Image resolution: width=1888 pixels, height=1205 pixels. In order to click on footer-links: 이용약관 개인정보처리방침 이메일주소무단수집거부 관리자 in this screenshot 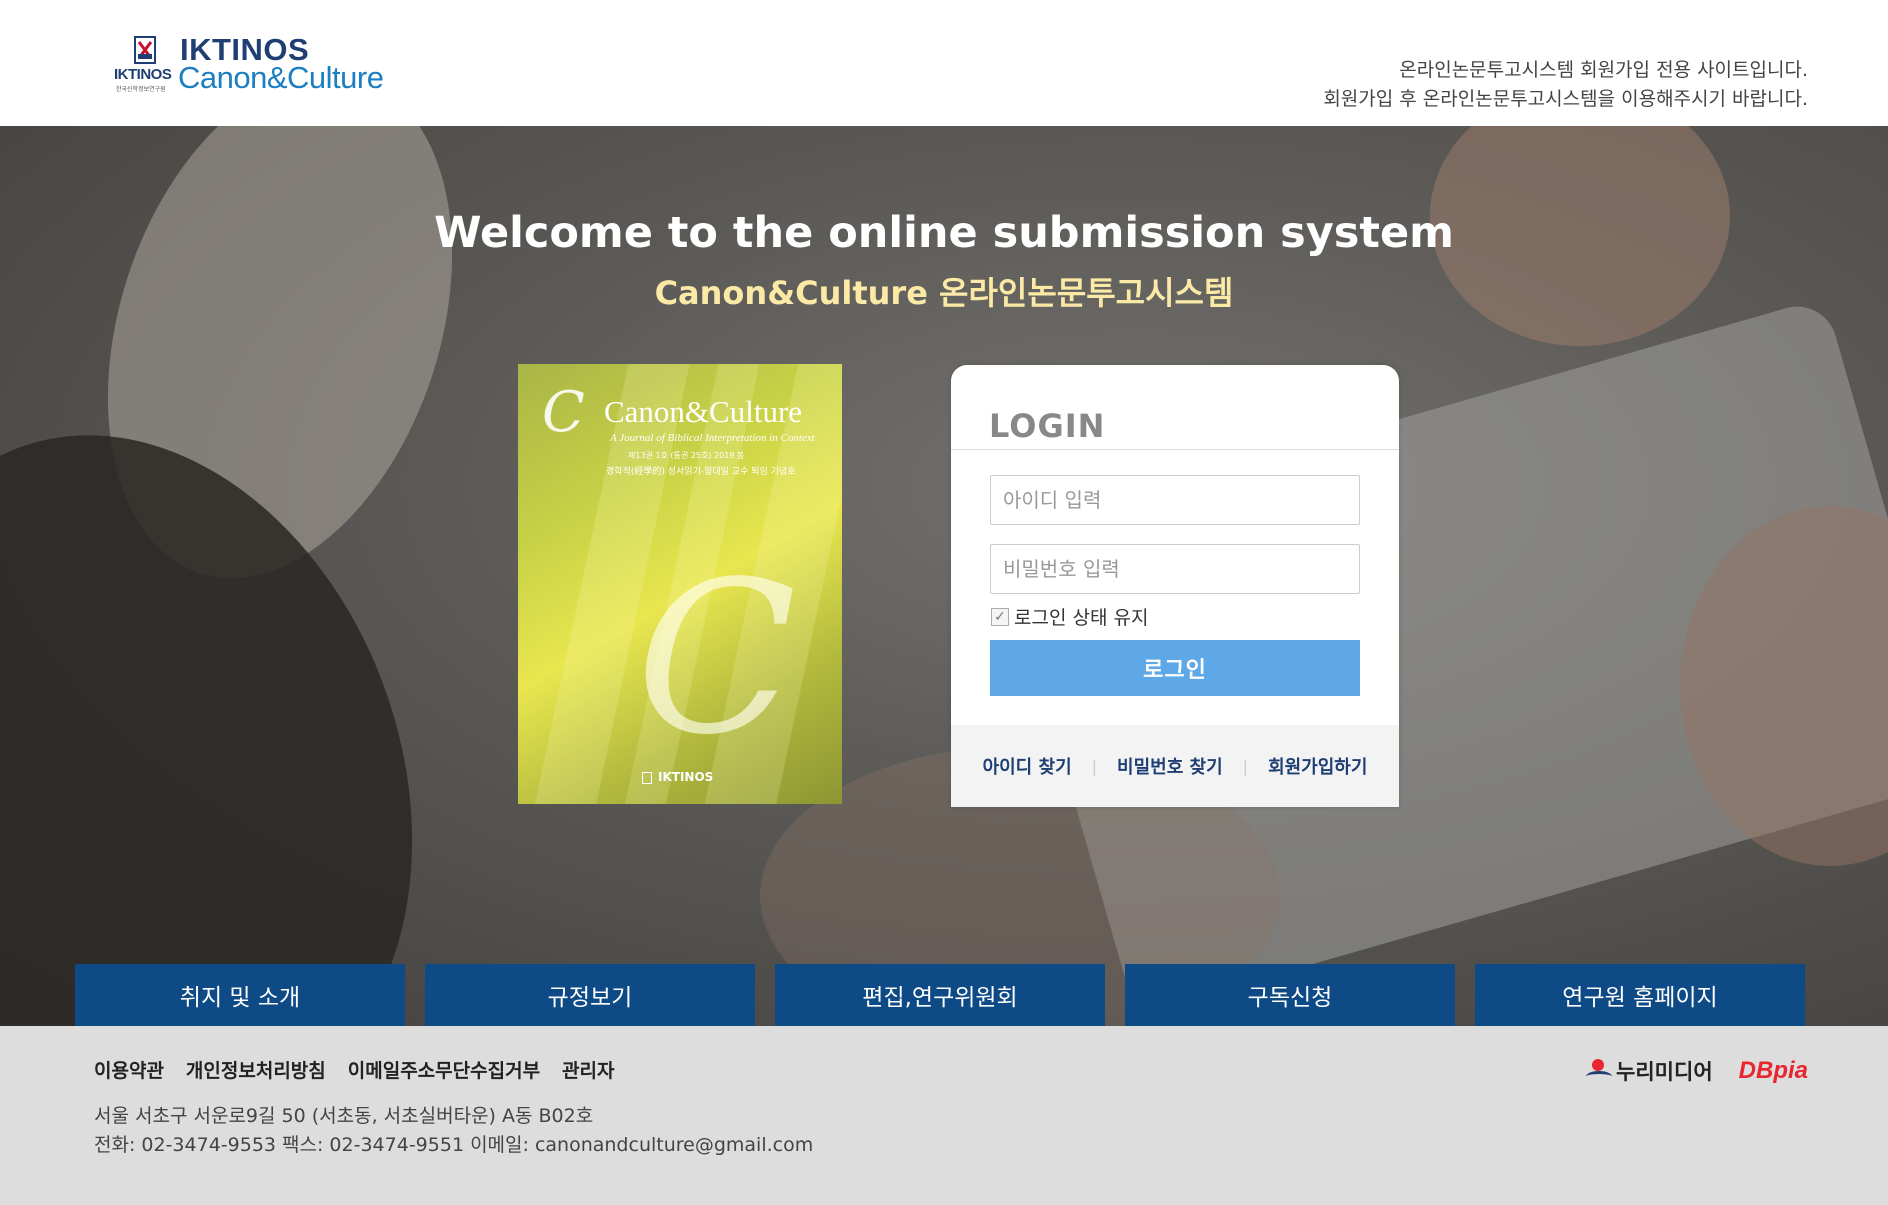, I will do `click(354, 1069)`.